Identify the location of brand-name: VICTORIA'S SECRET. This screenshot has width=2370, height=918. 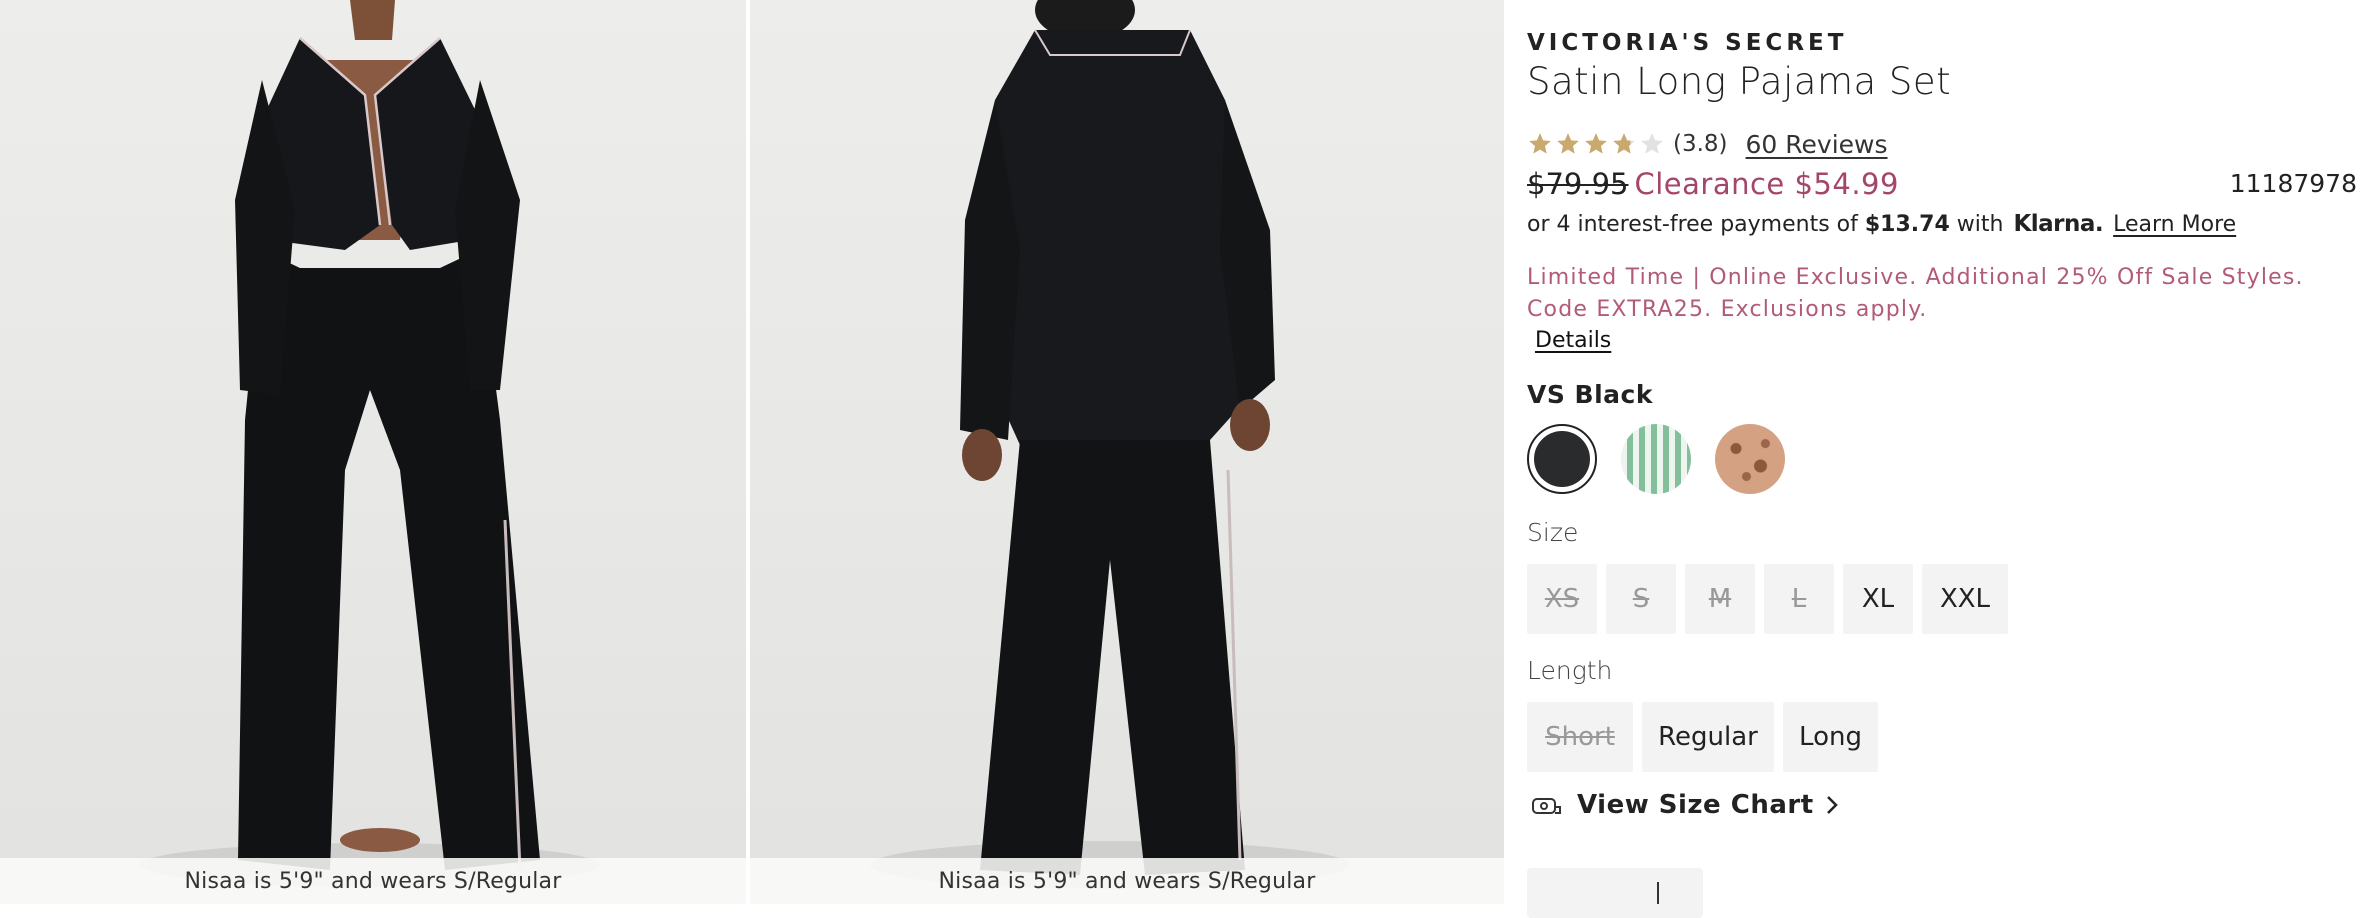
(1687, 43).